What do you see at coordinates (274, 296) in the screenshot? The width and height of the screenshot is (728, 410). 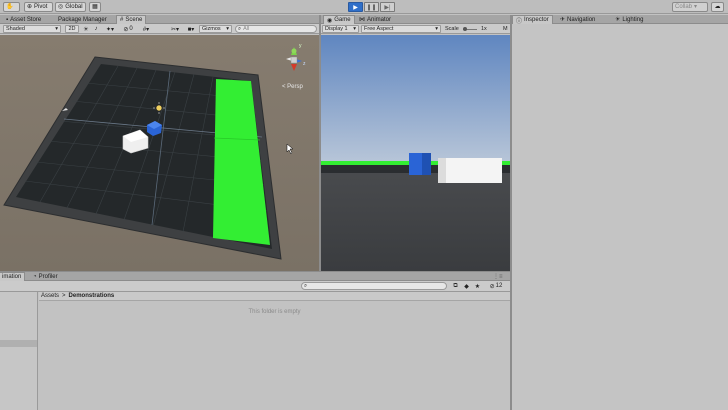 I see `breadcrumb: Assets > Demonstrations` at bounding box center [274, 296].